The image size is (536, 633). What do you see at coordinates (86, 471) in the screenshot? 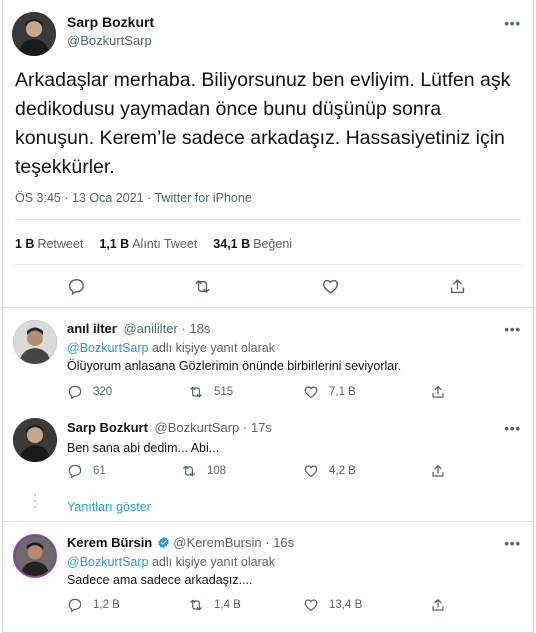
I see `reply-action: 61` at bounding box center [86, 471].